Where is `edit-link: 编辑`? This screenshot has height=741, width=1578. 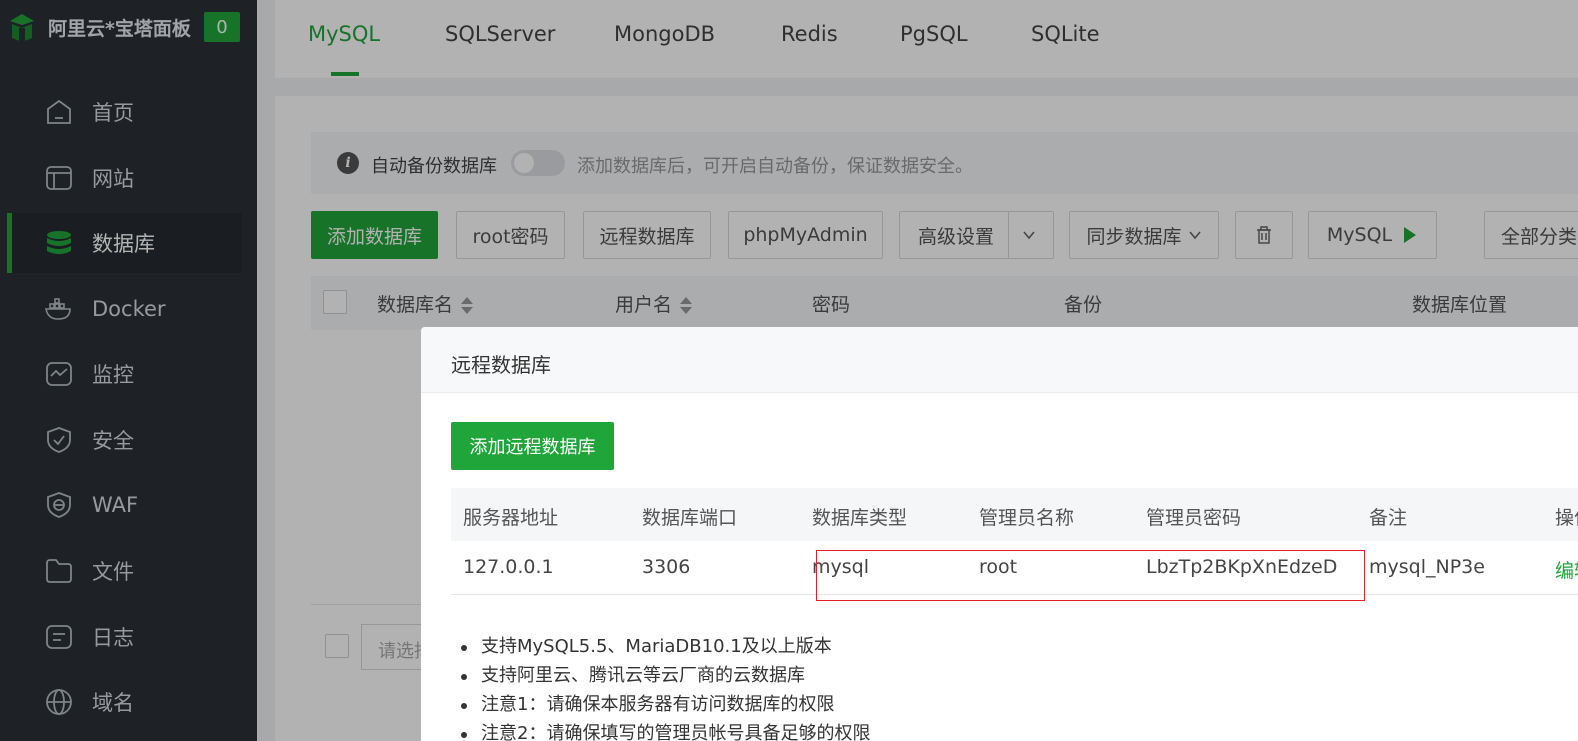
edit-link: 编辑 is located at coordinates (1566, 569).